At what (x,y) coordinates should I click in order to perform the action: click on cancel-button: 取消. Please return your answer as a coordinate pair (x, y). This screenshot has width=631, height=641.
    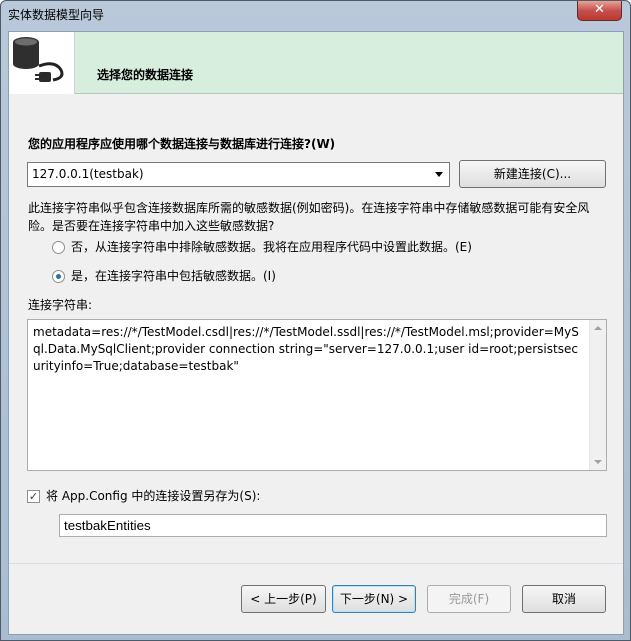
    Looking at the image, I should click on (564, 599).